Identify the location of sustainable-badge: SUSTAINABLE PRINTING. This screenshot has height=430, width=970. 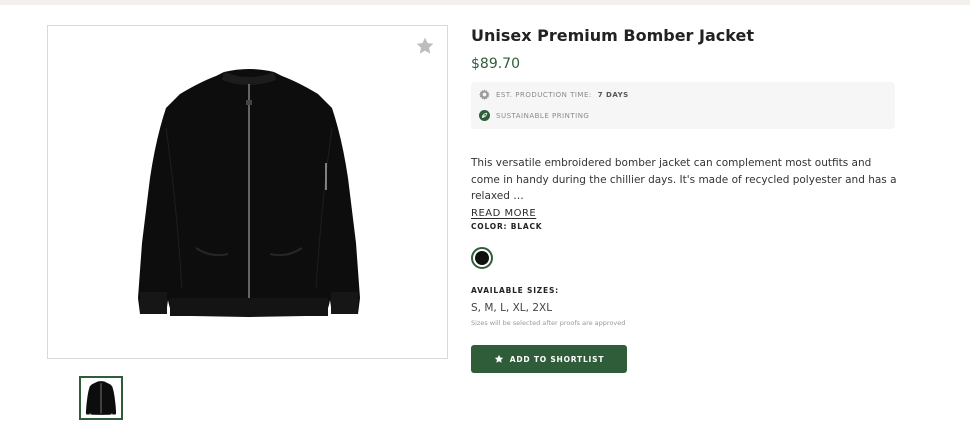
(534, 115).